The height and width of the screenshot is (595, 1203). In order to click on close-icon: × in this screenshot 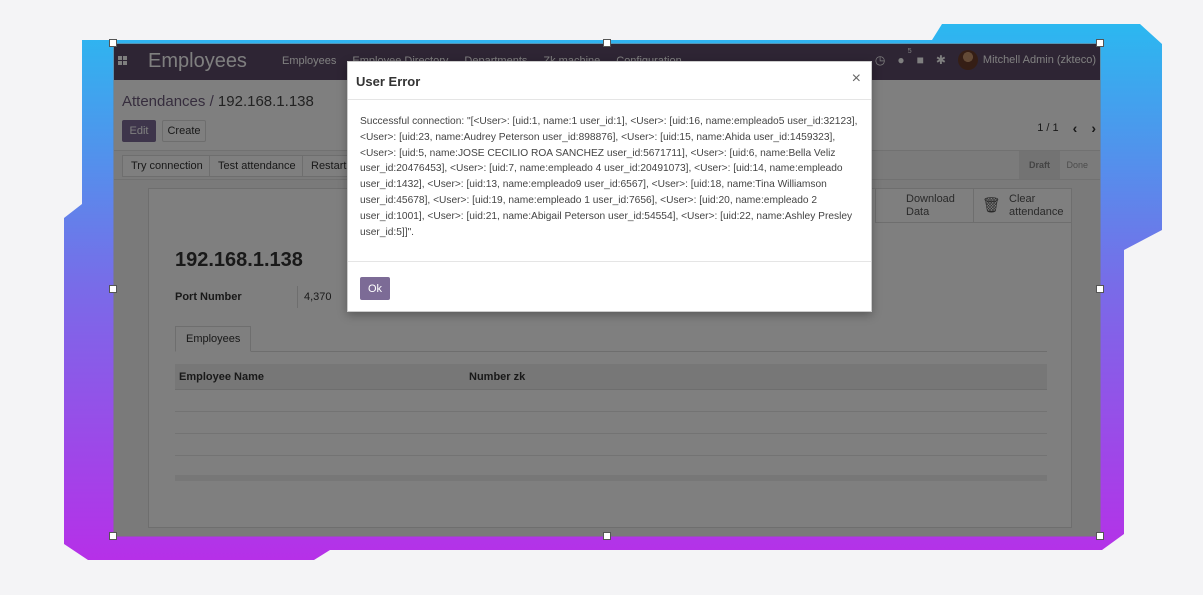, I will do `click(856, 79)`.